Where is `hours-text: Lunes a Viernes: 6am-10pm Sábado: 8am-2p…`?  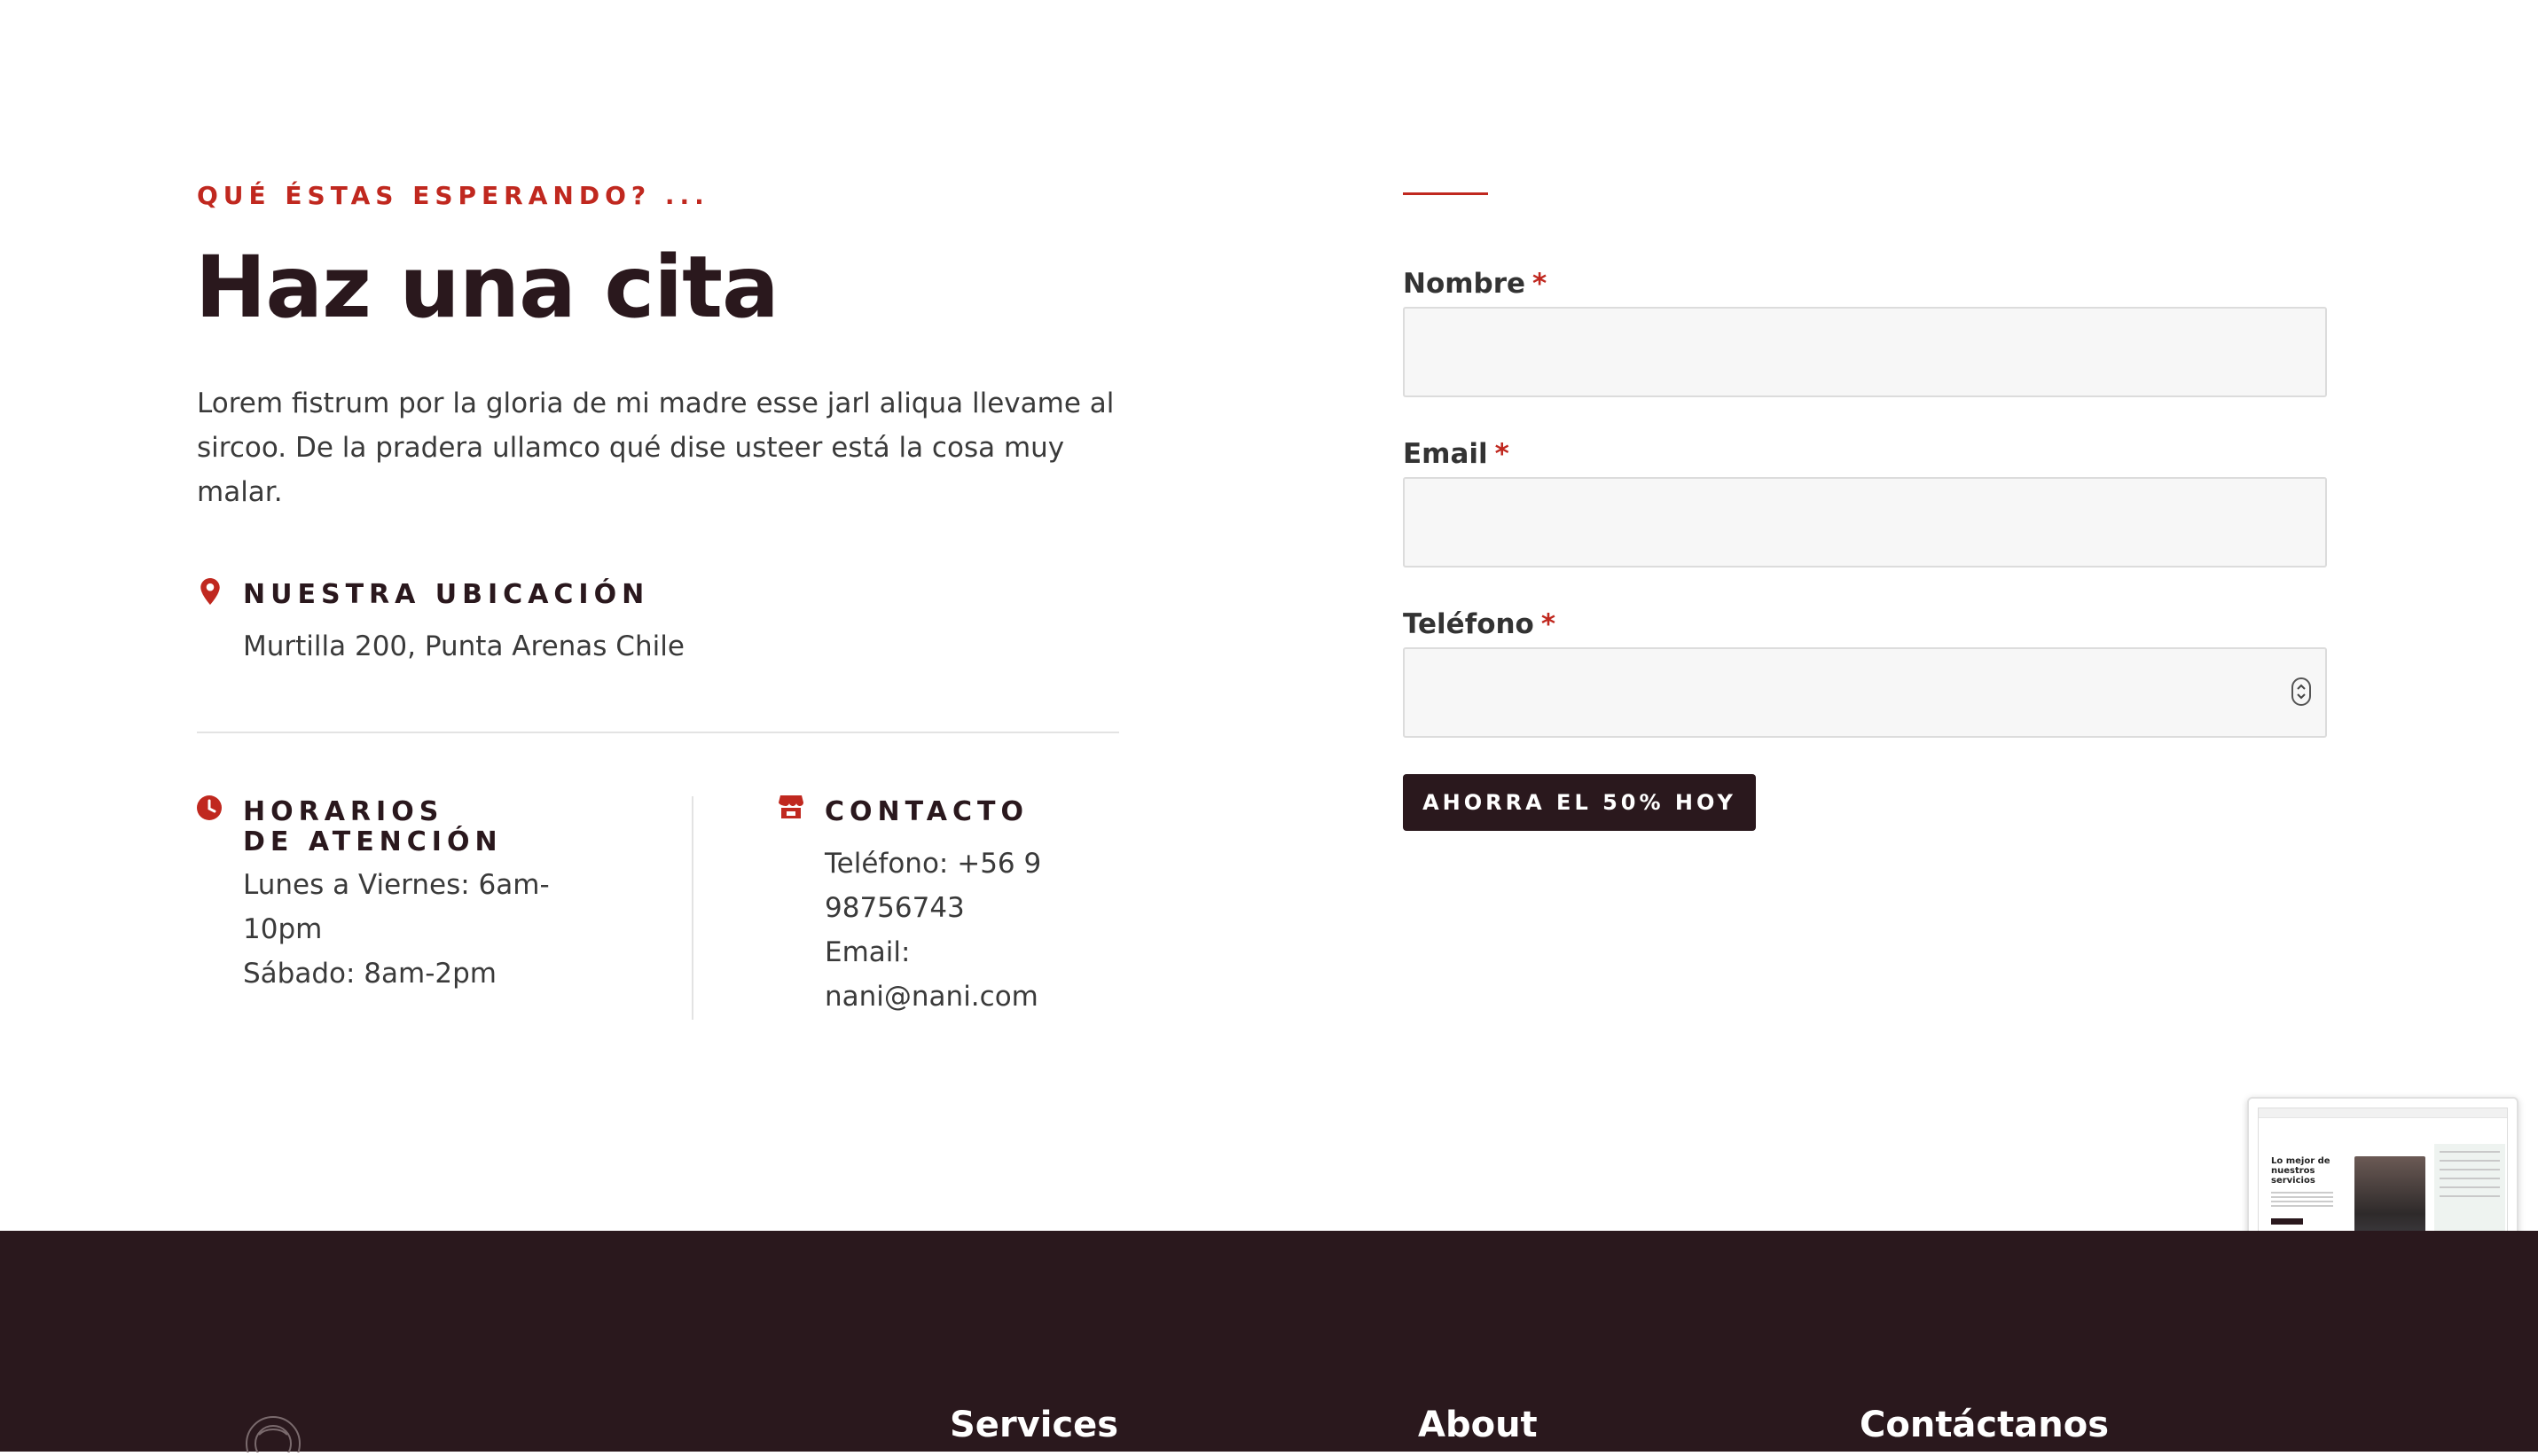
hours-text: Lunes a Viernes: 6am-10pm Sábado: 8am-2p… is located at coordinates (420, 929).